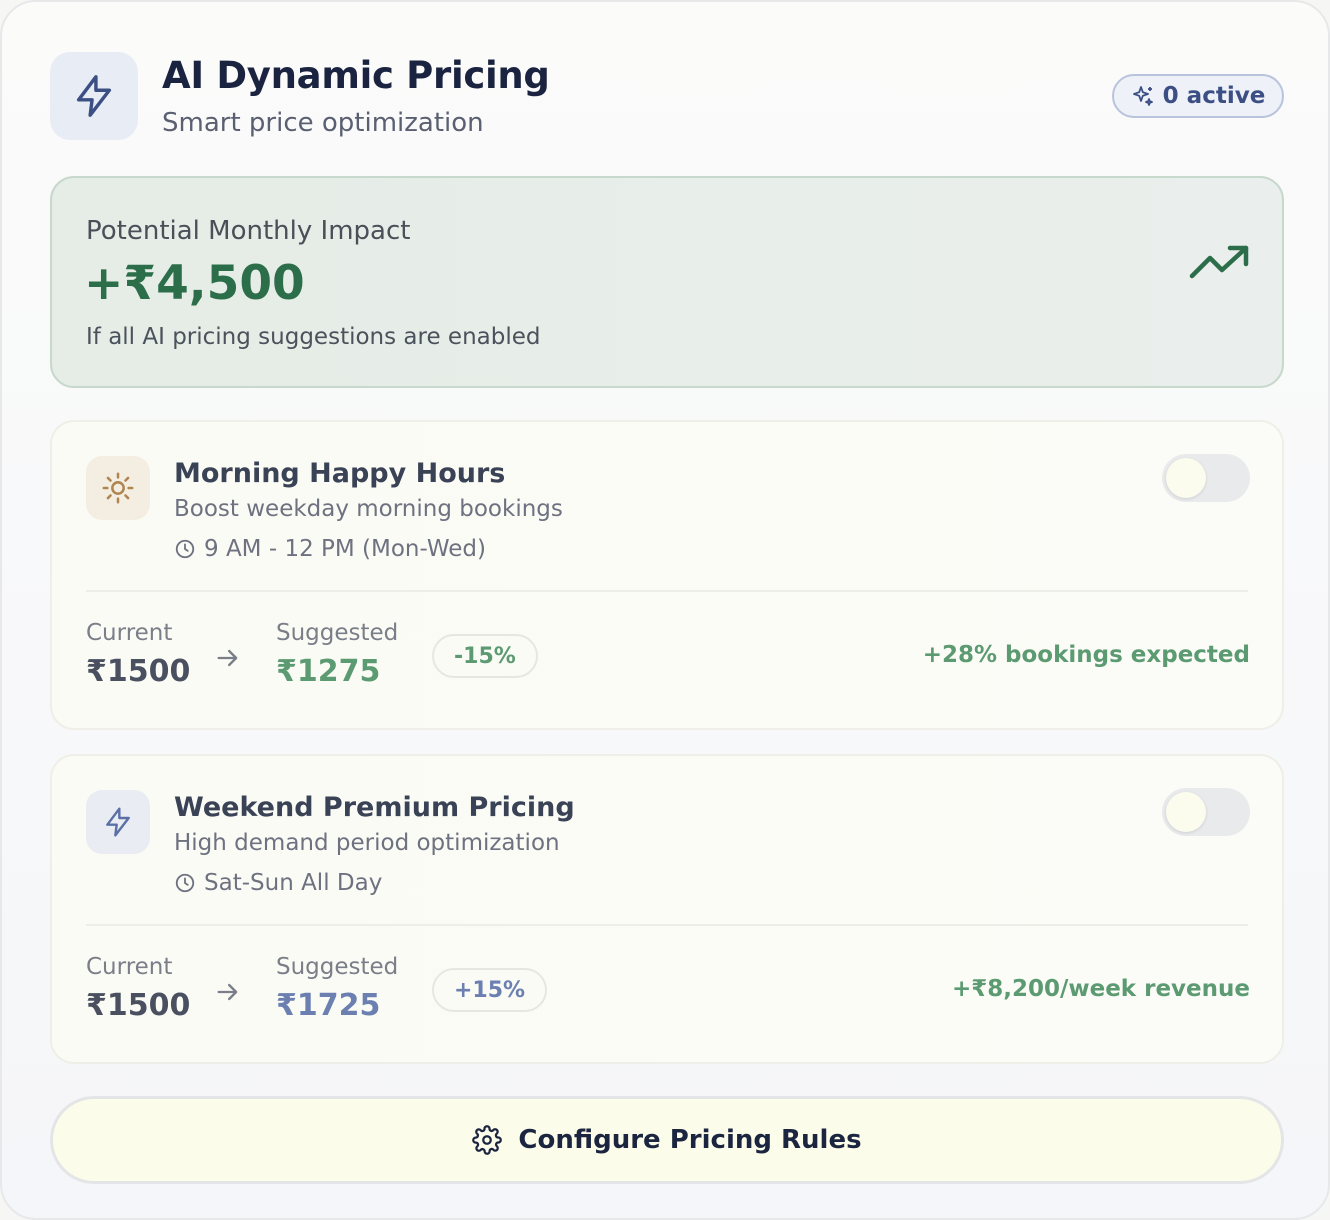 This screenshot has height=1220, width=1330. What do you see at coordinates (118, 488) in the screenshot?
I see `sun-icon` at bounding box center [118, 488].